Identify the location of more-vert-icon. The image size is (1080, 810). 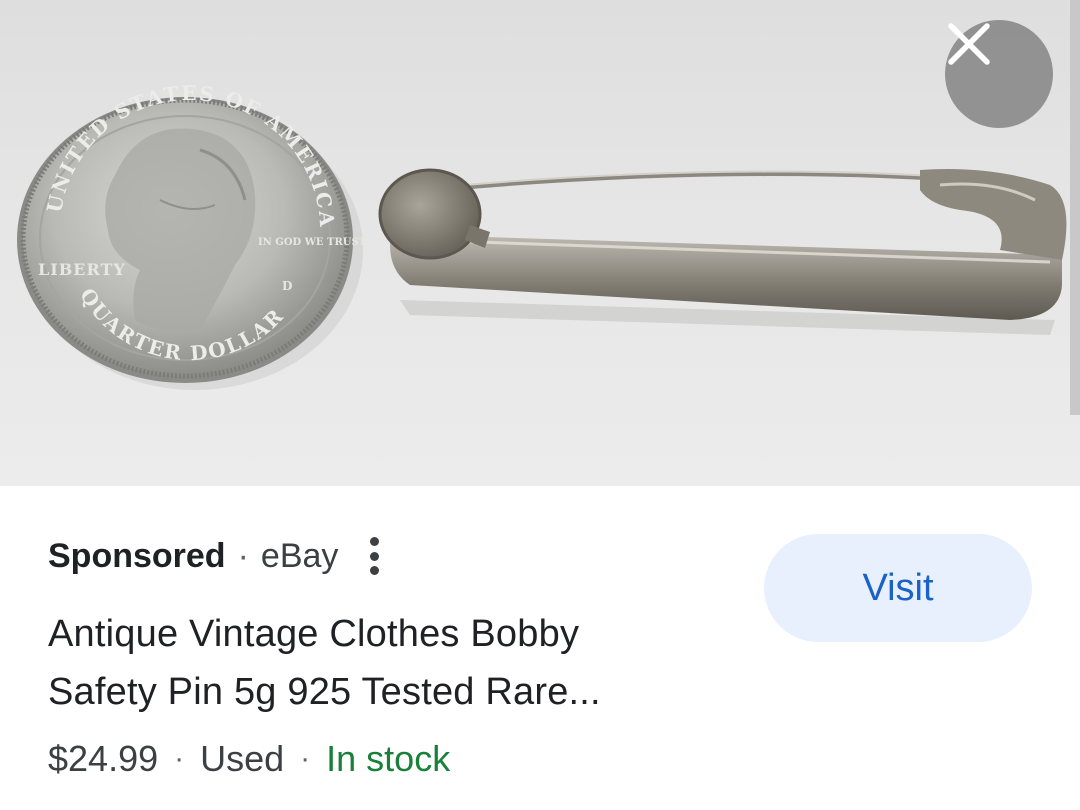
(374, 556).